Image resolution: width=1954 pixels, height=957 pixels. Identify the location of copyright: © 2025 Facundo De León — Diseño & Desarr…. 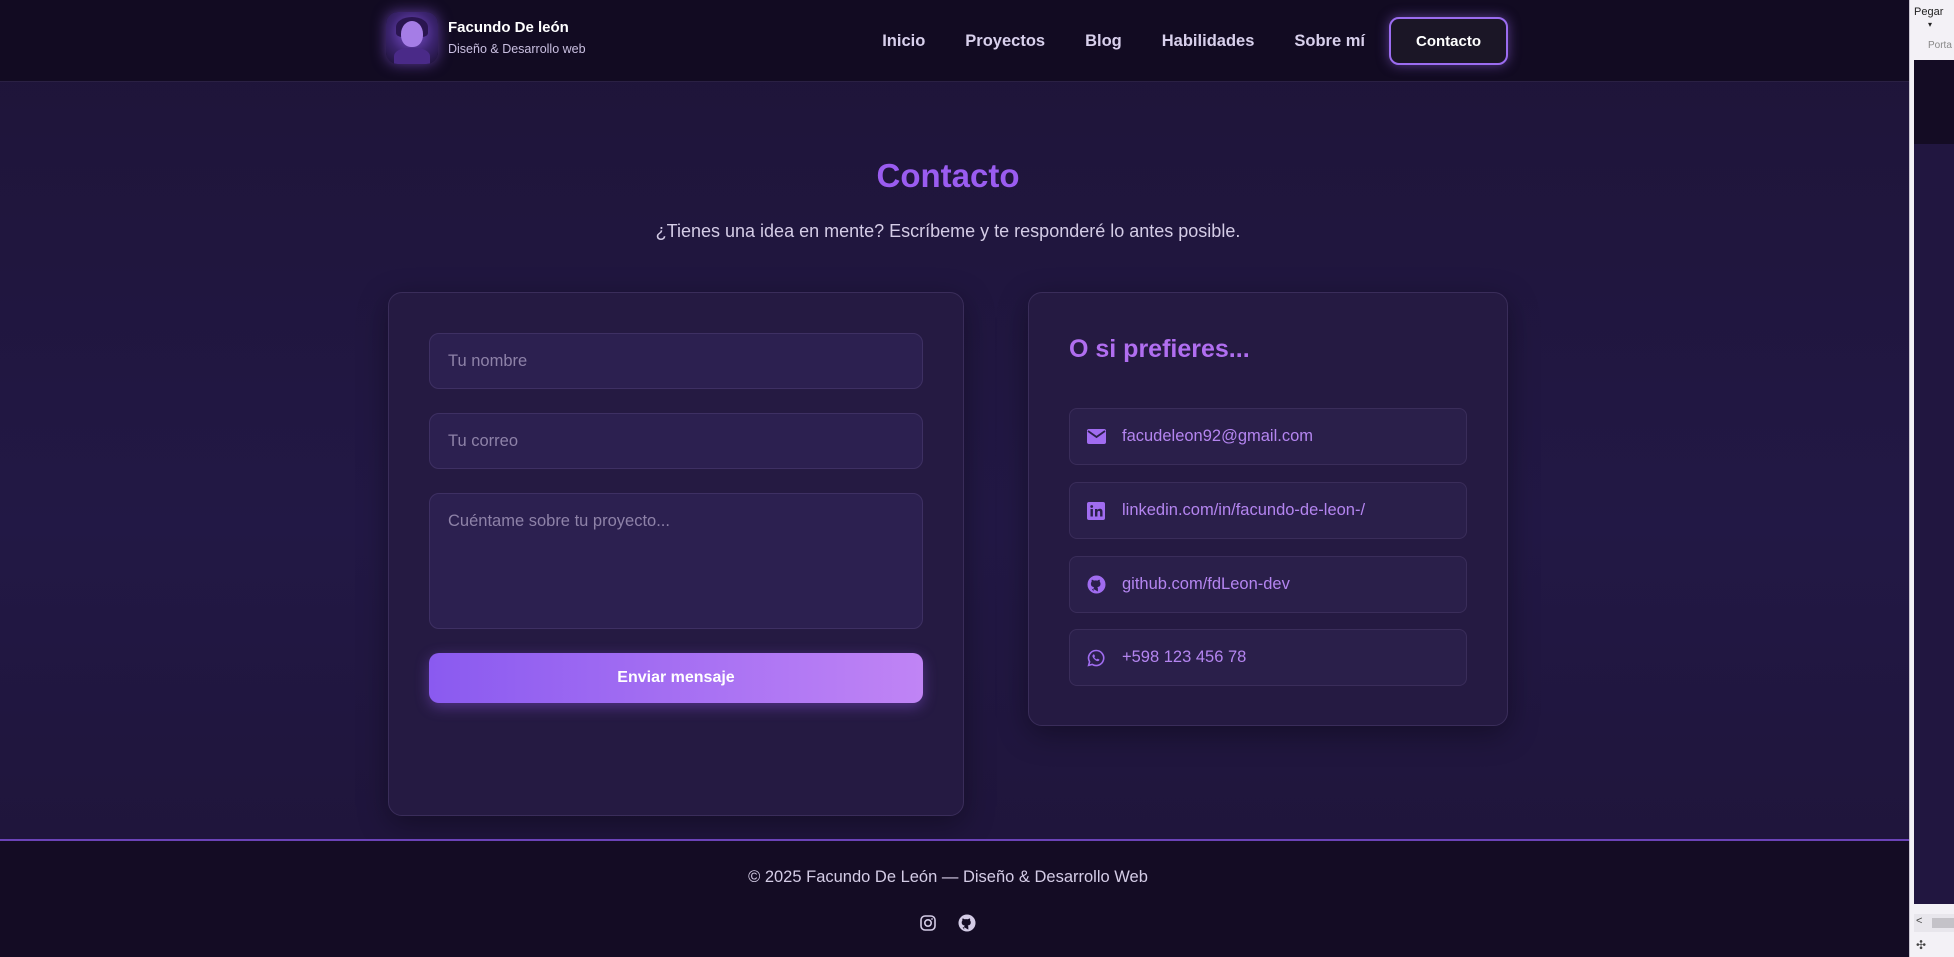
(948, 877).